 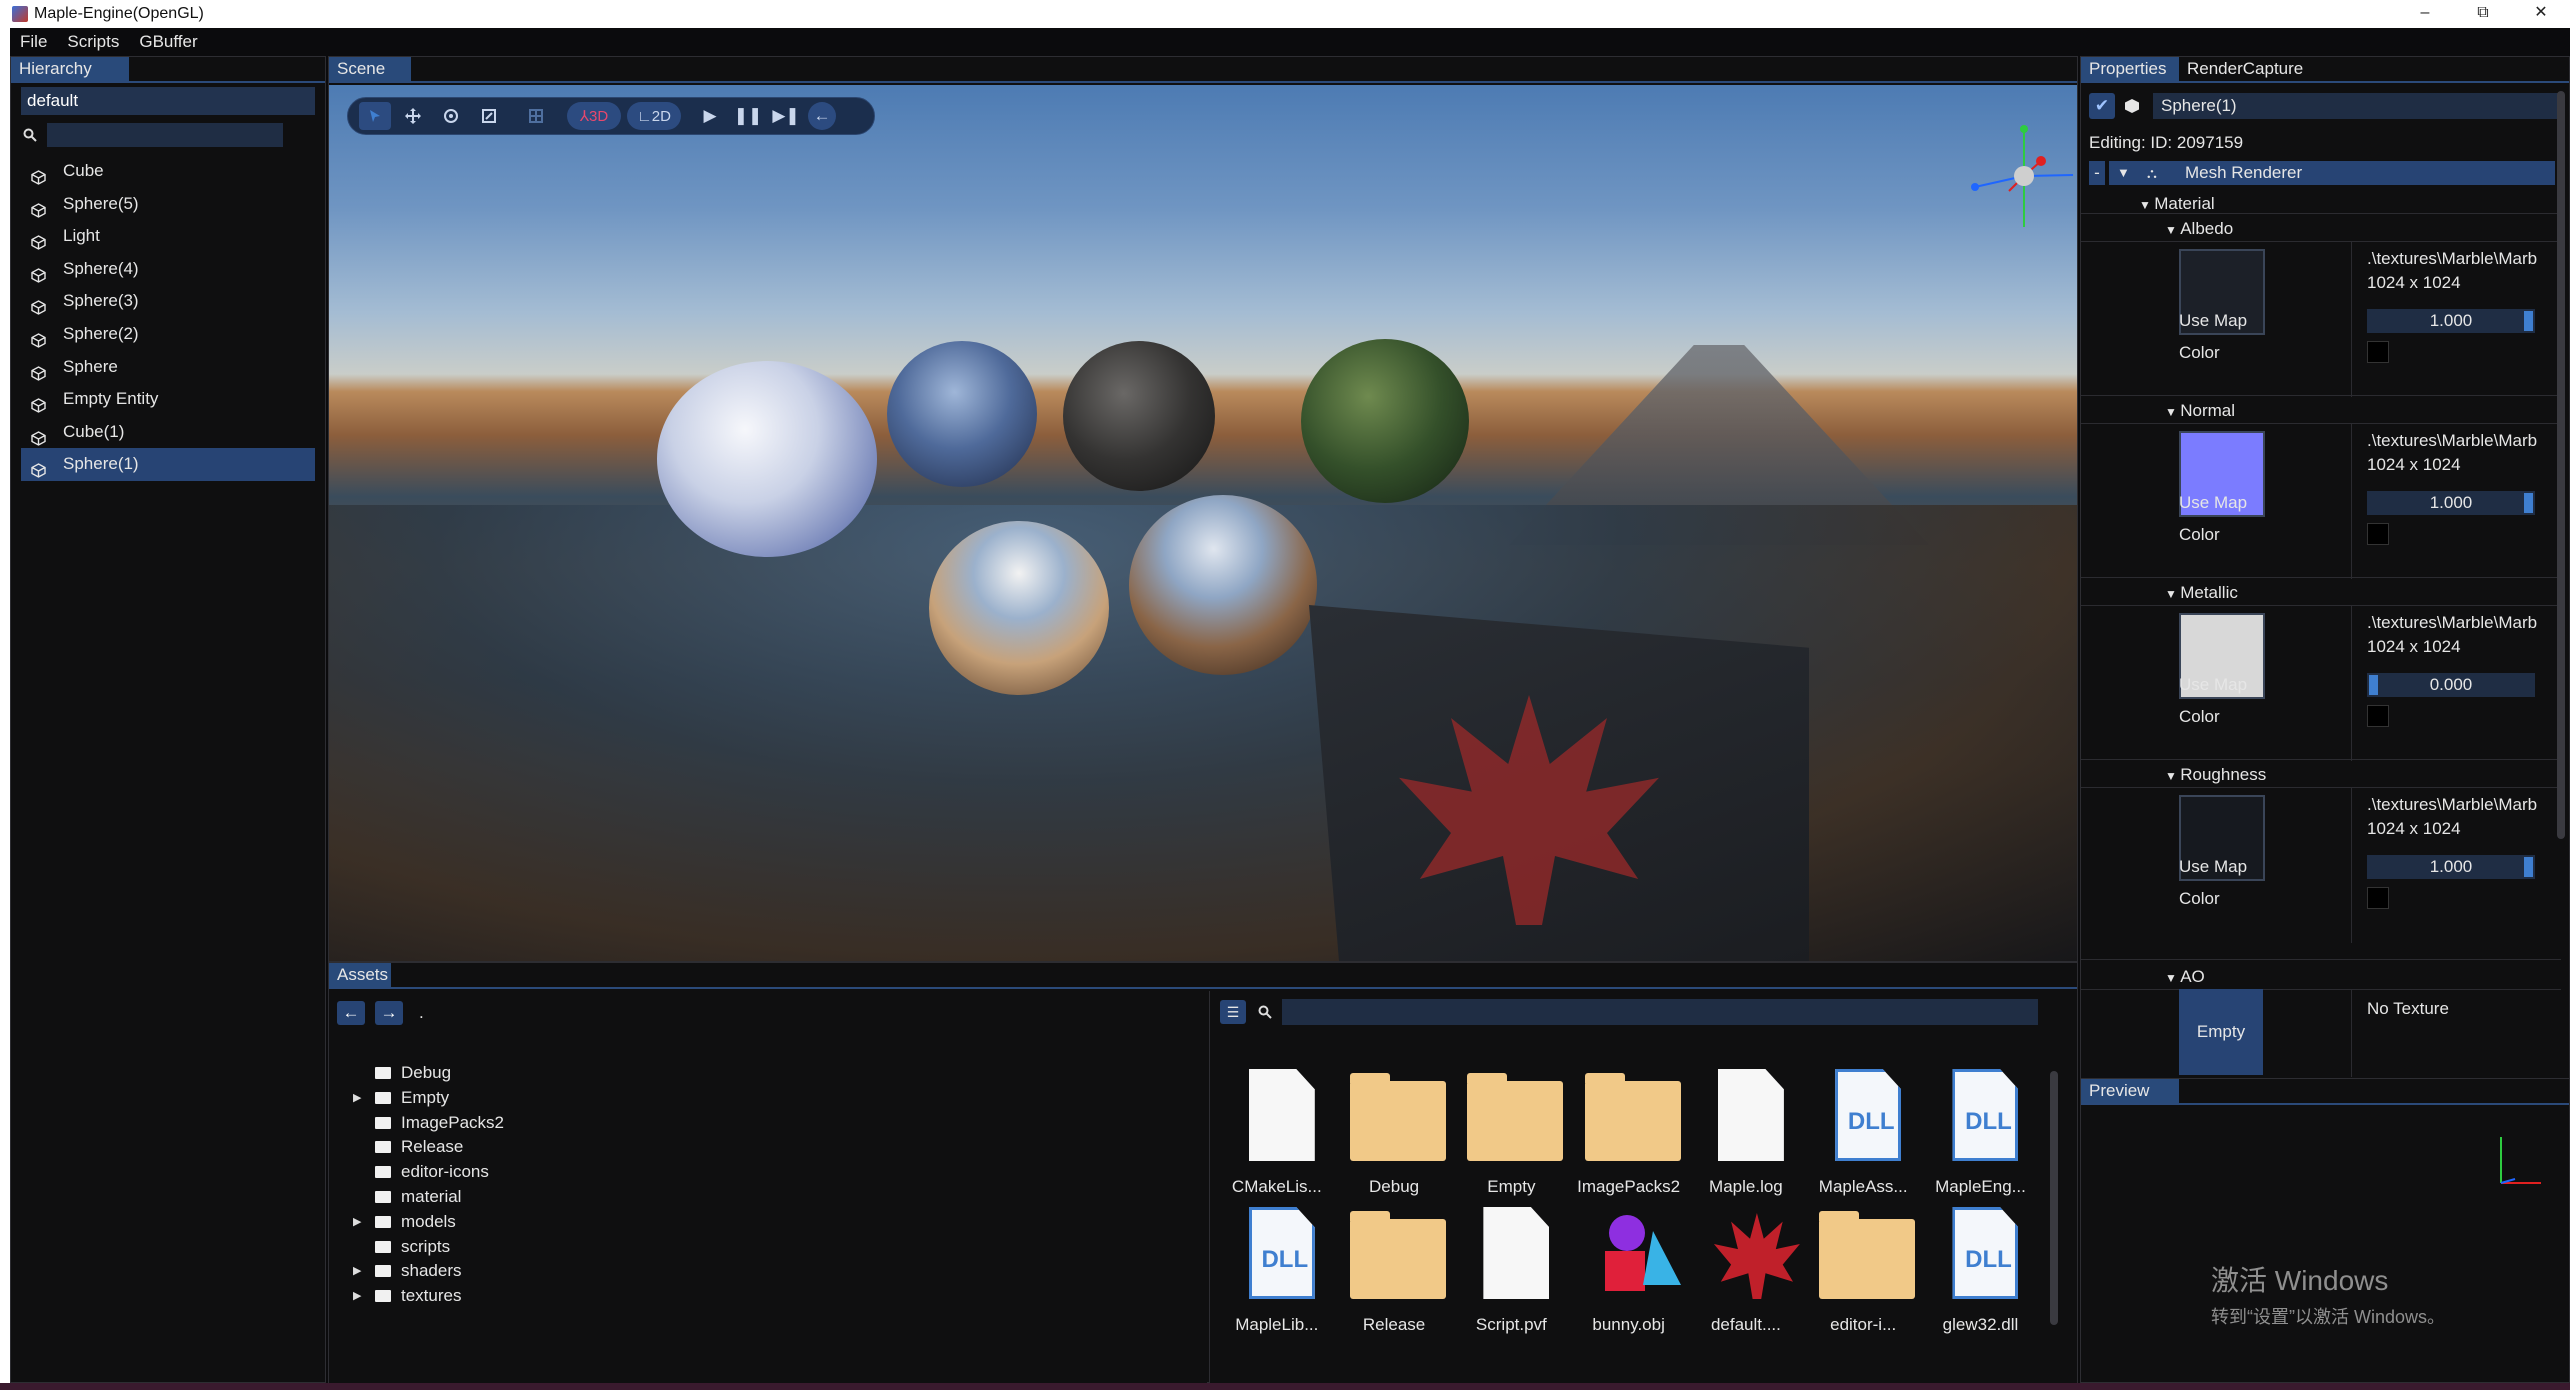 I want to click on hierarchy-item: Sphere(2), so click(x=168, y=334).